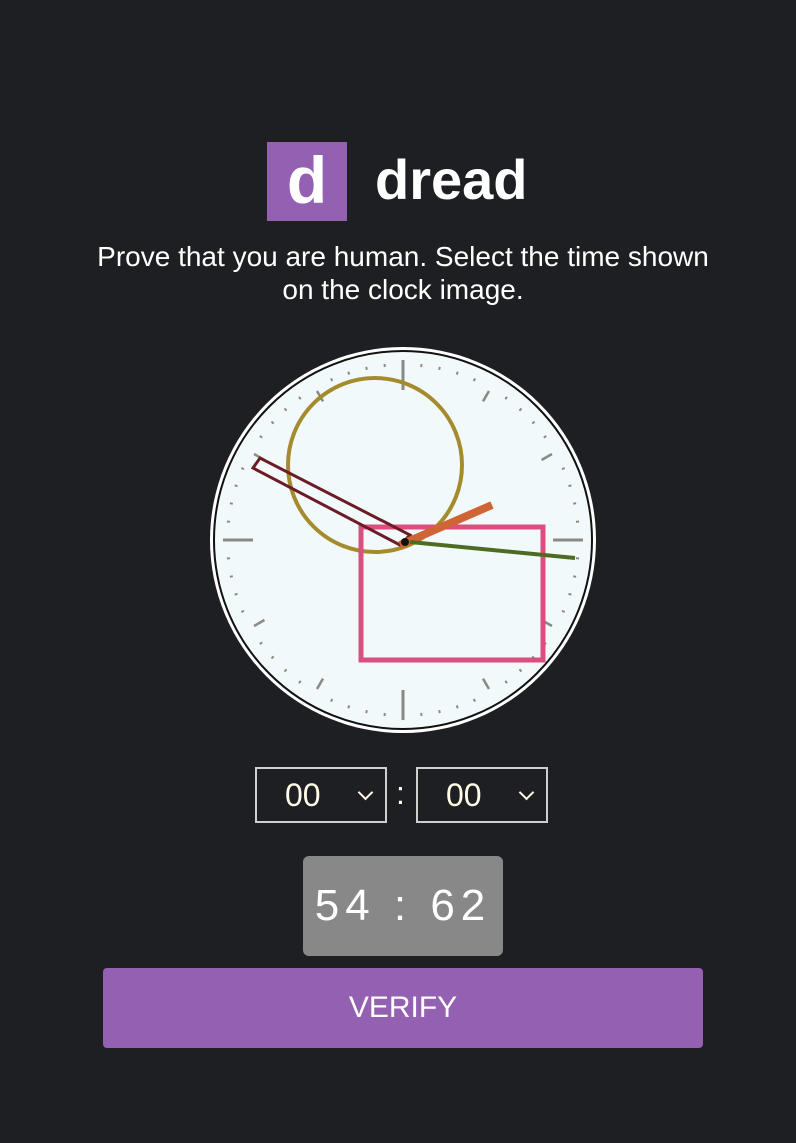 The image size is (796, 1143). I want to click on minute-select: 00, so click(482, 795).